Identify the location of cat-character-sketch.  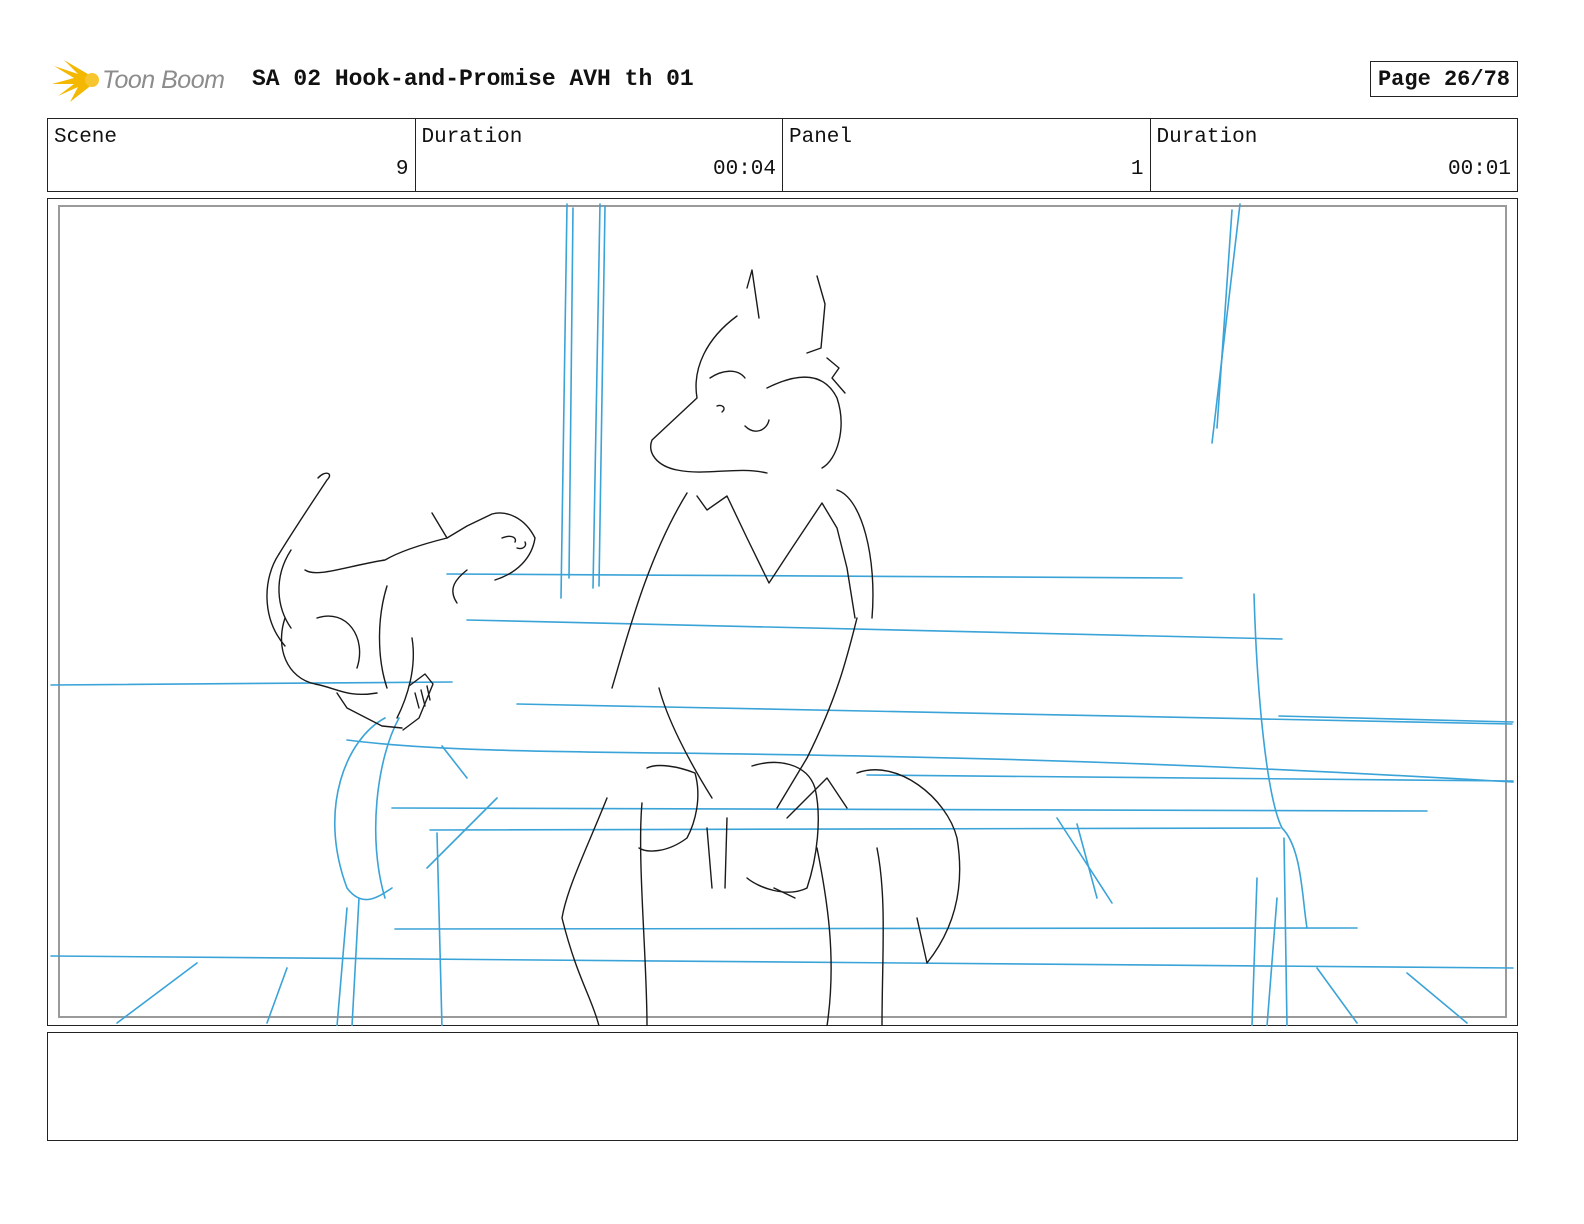
(401, 601).